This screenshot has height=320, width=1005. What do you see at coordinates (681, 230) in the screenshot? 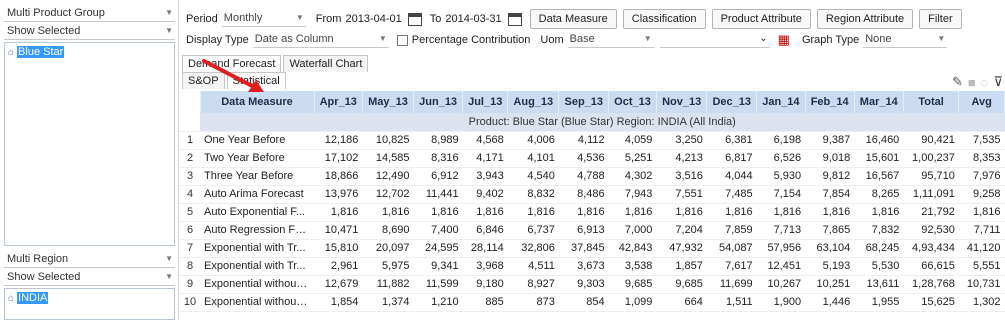
I see `table-cell: 7,204` at bounding box center [681, 230].